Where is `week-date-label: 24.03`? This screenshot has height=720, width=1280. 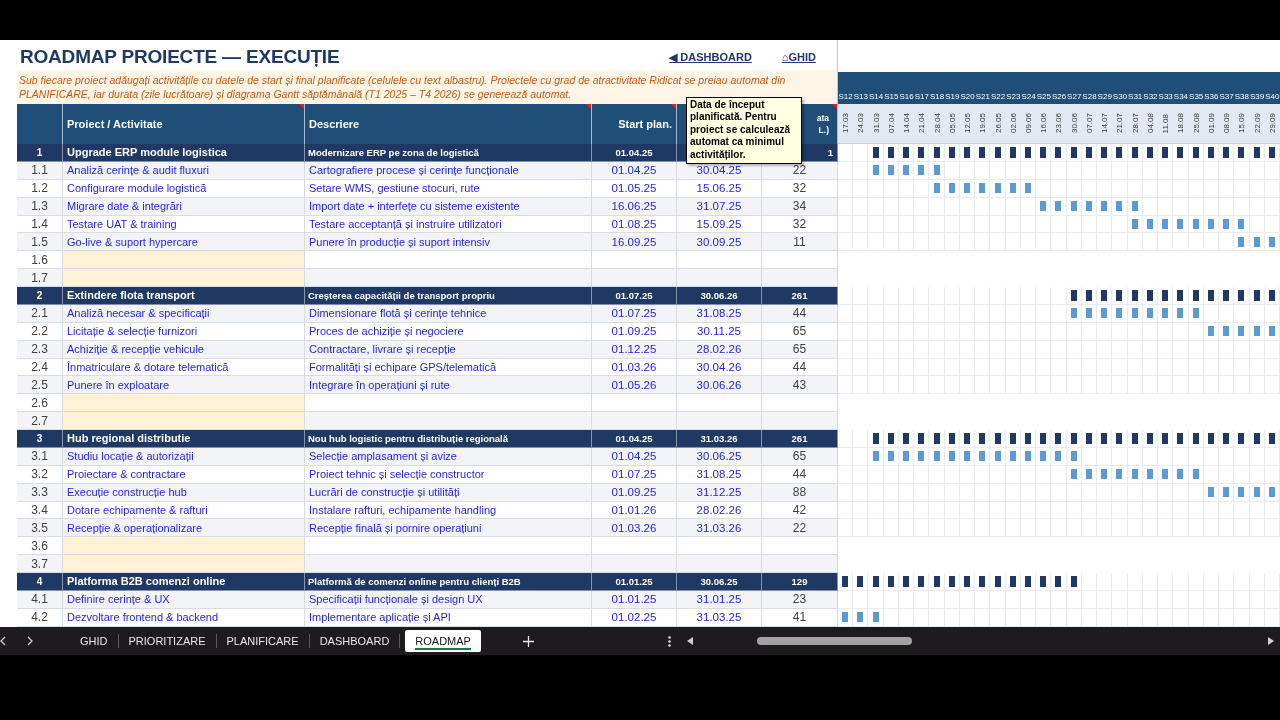
week-date-label: 24.03 is located at coordinates (861, 123).